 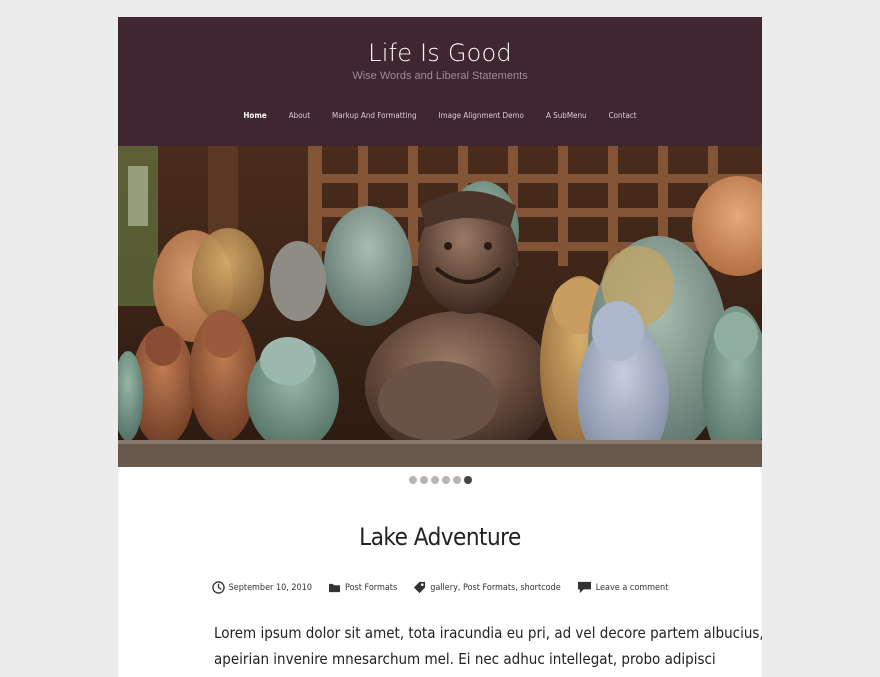 What do you see at coordinates (467, 480) in the screenshot?
I see `slider-dot-6-active` at bounding box center [467, 480].